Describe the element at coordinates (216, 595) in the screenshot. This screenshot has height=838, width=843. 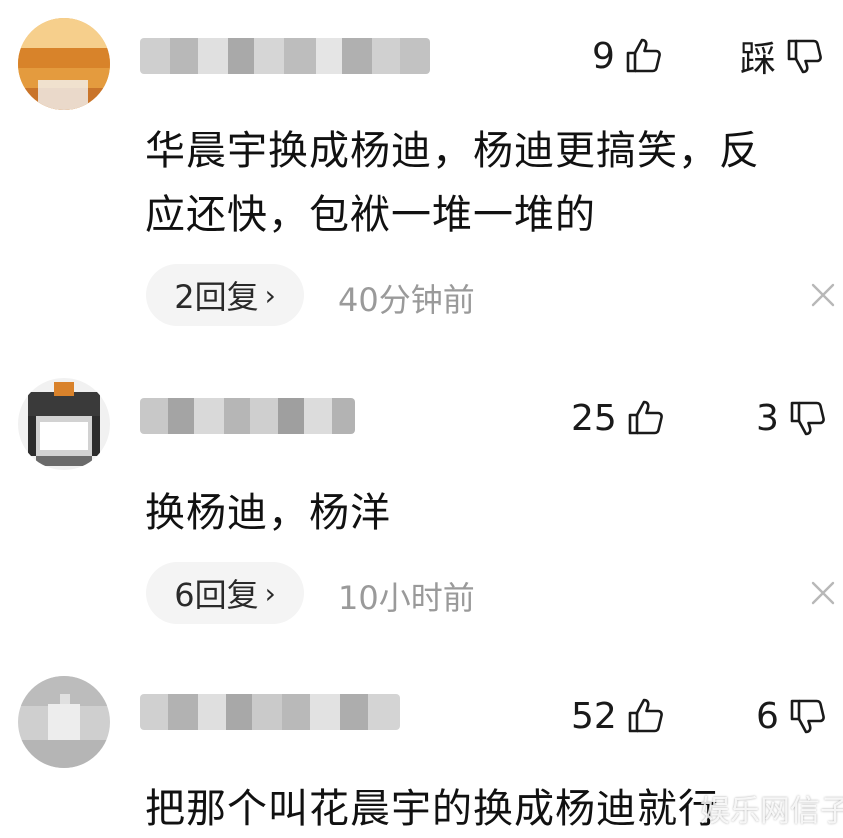
I see `replies-count: 6回复` at that location.